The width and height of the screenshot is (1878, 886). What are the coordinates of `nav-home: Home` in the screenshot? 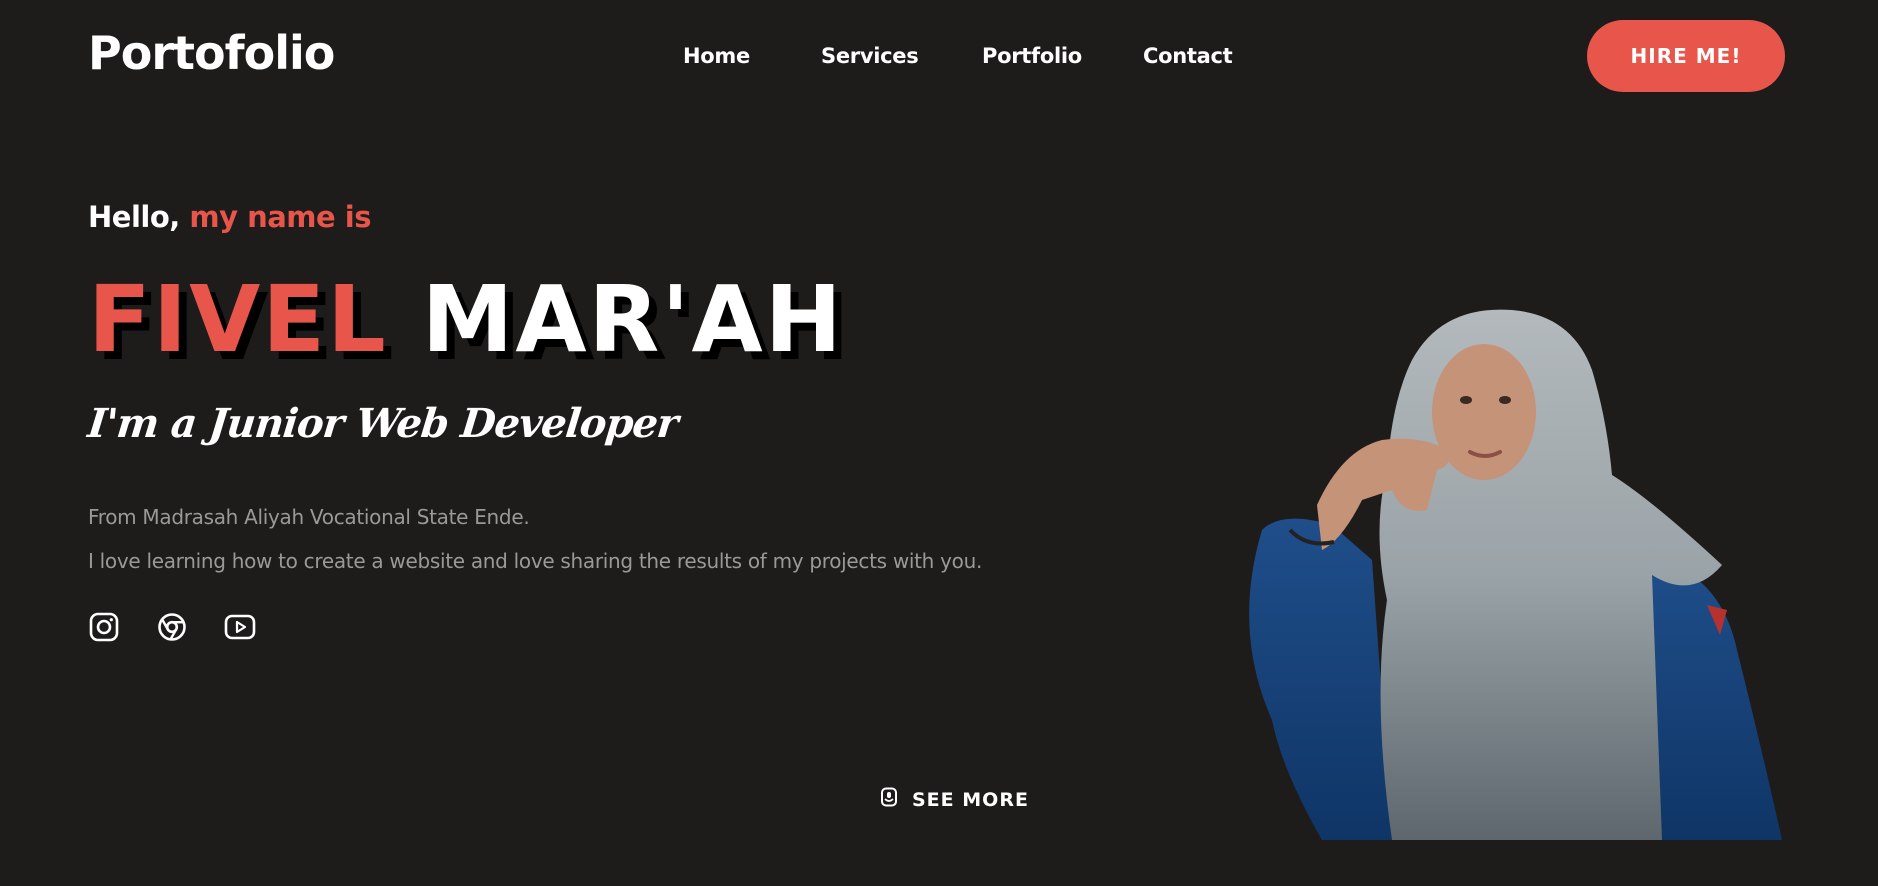 It's located at (716, 56).